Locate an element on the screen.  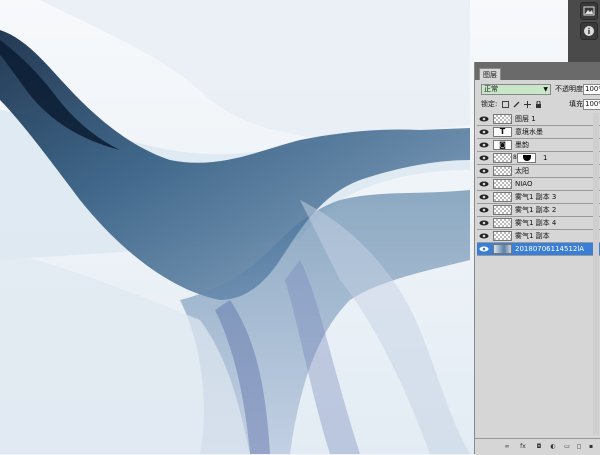
layer-name: 墨韵 is located at coordinates (522, 145).